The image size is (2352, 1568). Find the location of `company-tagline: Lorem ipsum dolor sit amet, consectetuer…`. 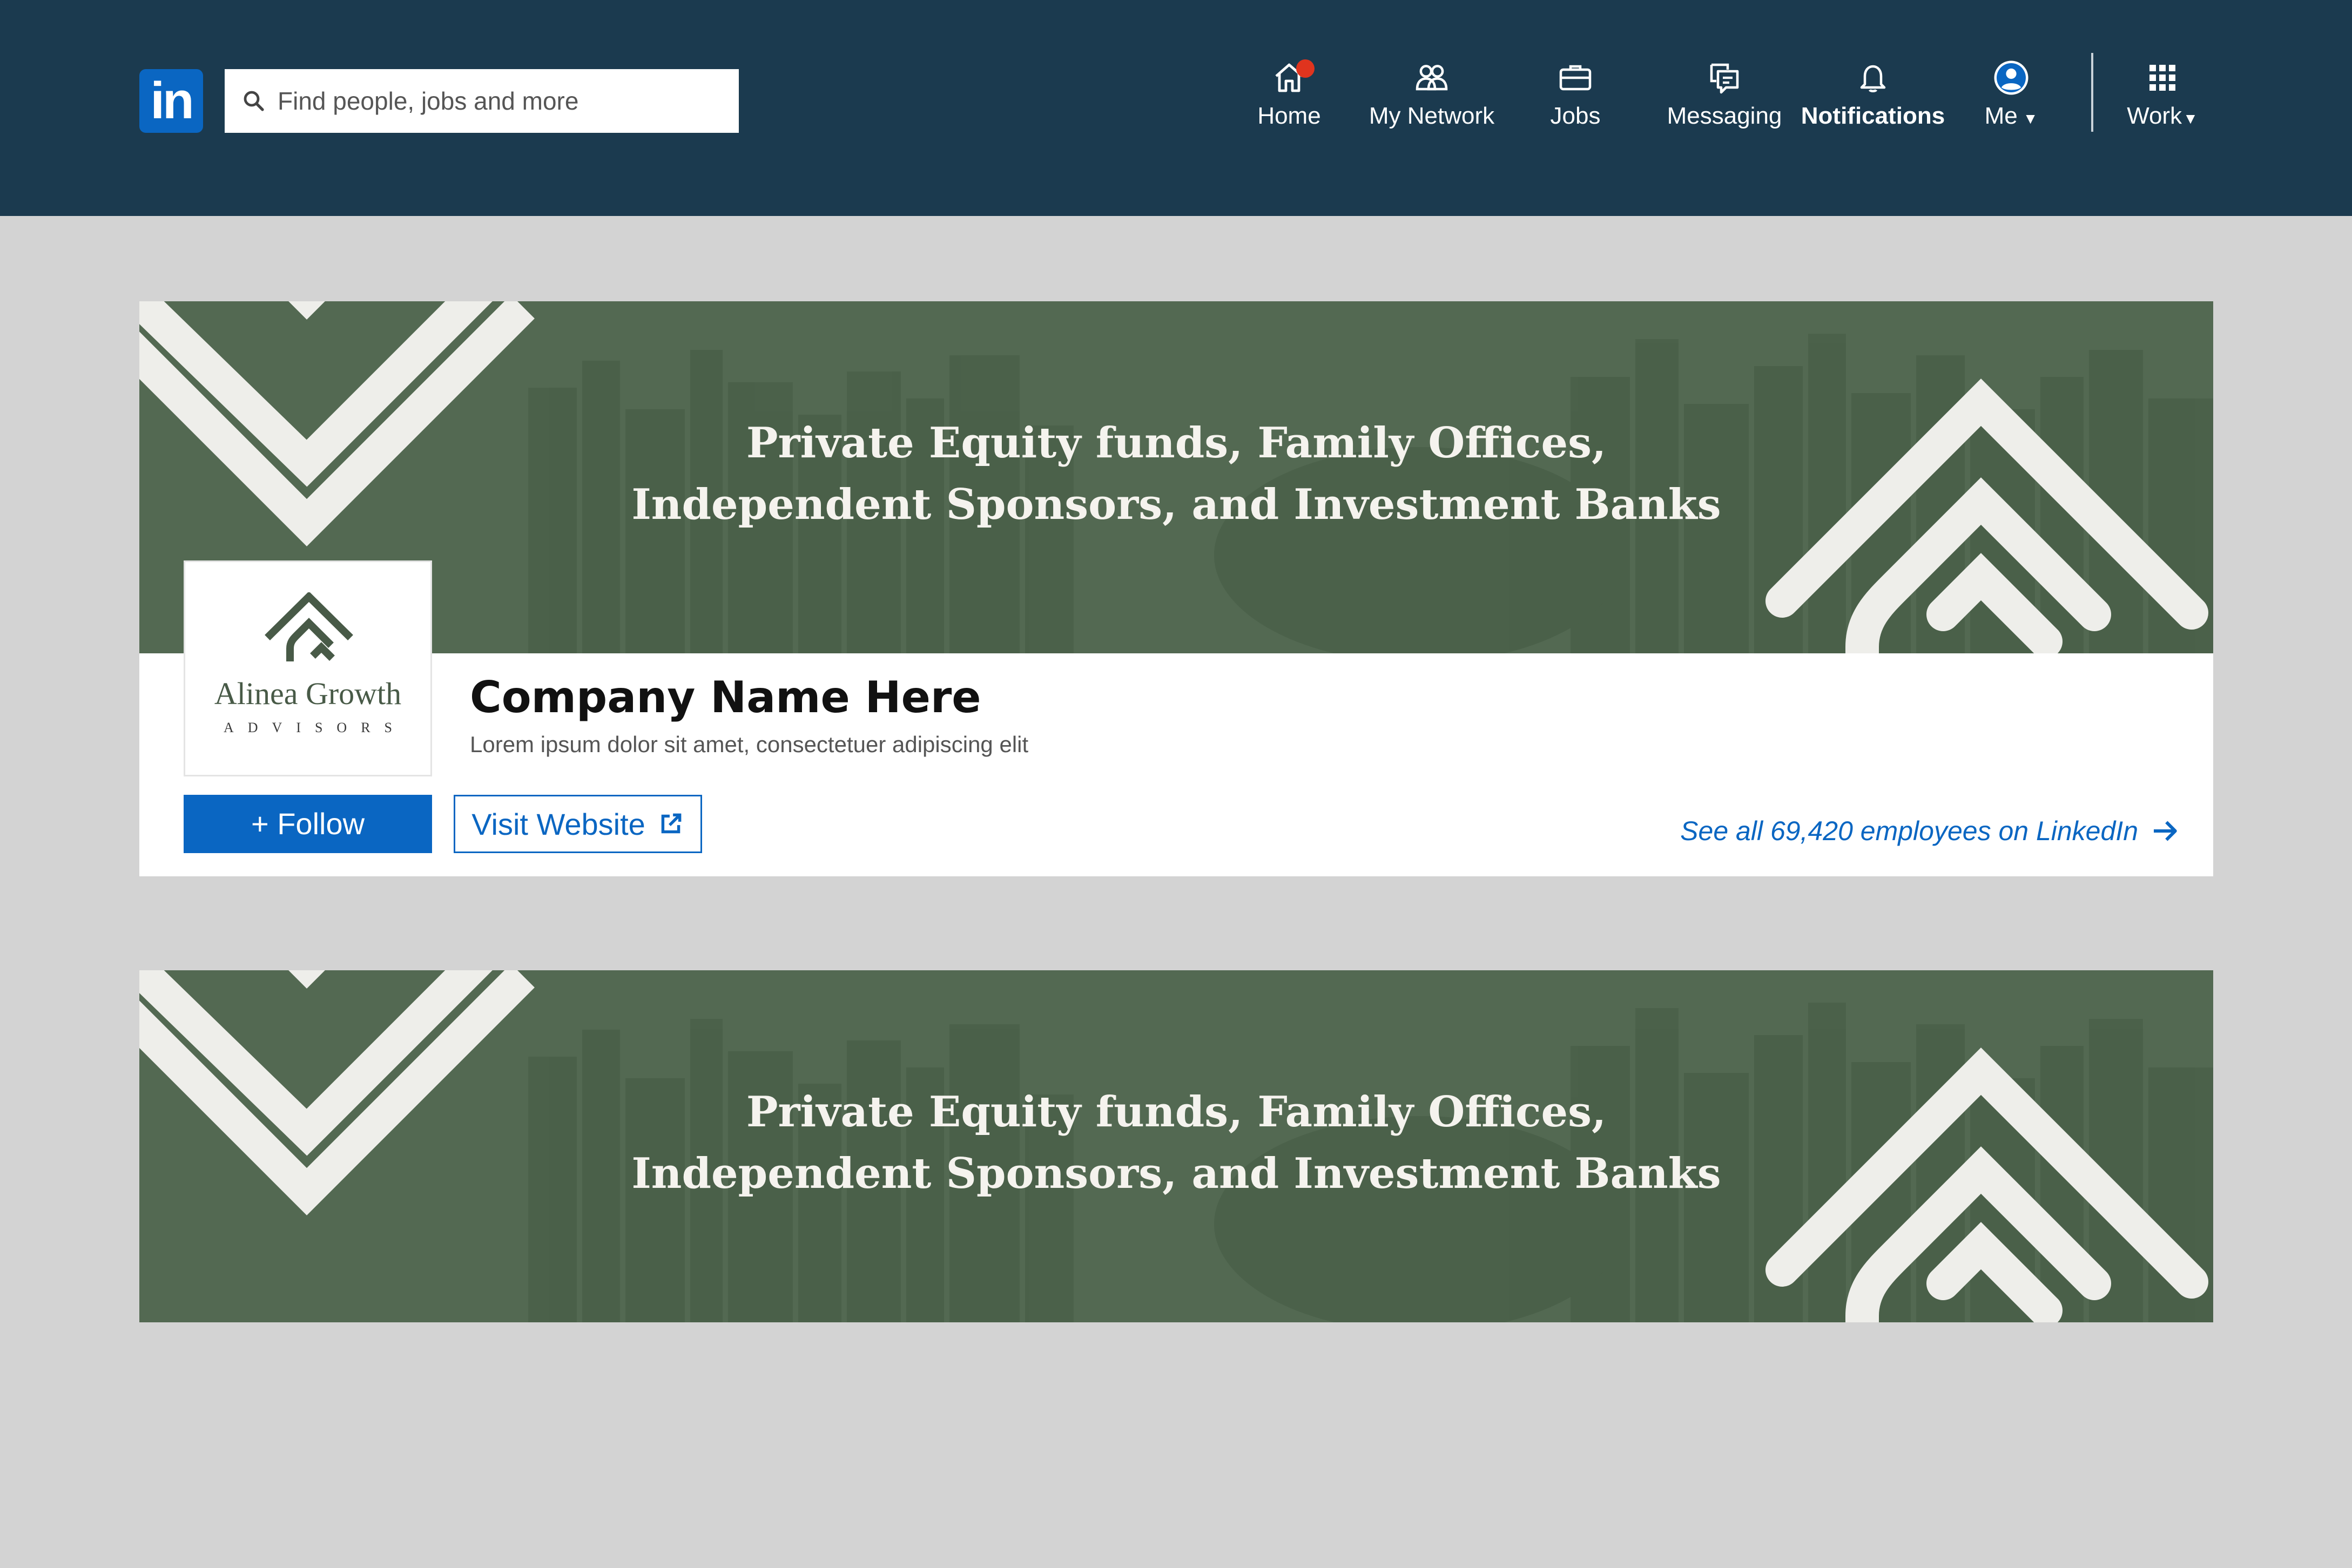

company-tagline: Lorem ipsum dolor sit amet, consectetuer… is located at coordinates (749, 744).